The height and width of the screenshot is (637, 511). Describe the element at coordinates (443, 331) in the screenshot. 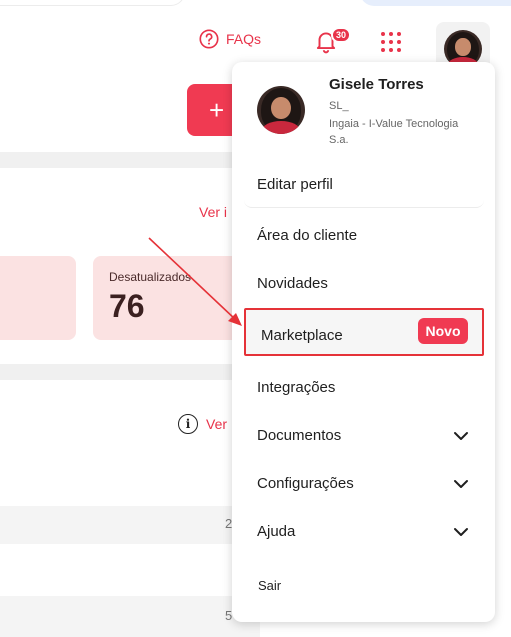

I see `new-badge: Novo` at that location.